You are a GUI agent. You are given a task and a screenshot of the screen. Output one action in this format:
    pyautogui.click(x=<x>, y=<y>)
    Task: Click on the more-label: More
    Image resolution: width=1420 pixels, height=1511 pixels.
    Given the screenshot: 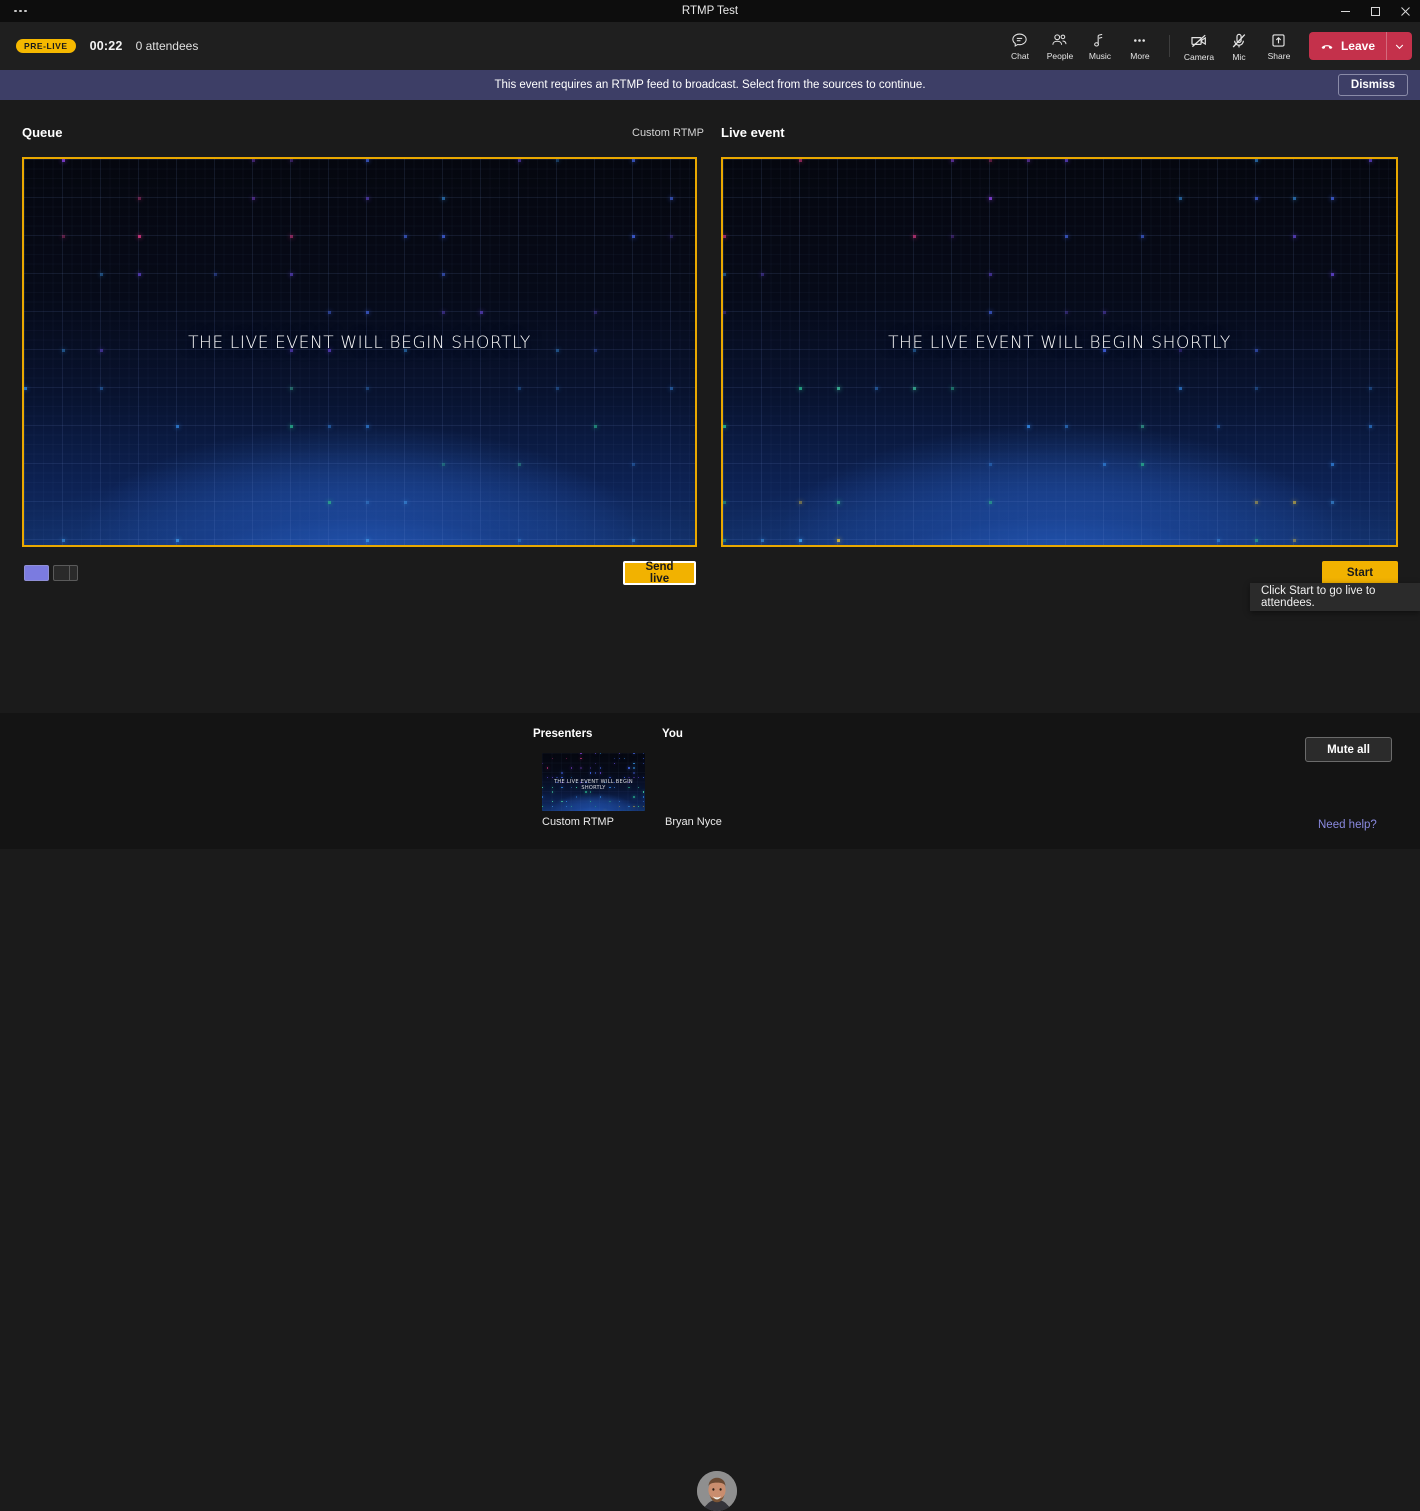 What is the action you would take?
    pyautogui.click(x=1140, y=56)
    